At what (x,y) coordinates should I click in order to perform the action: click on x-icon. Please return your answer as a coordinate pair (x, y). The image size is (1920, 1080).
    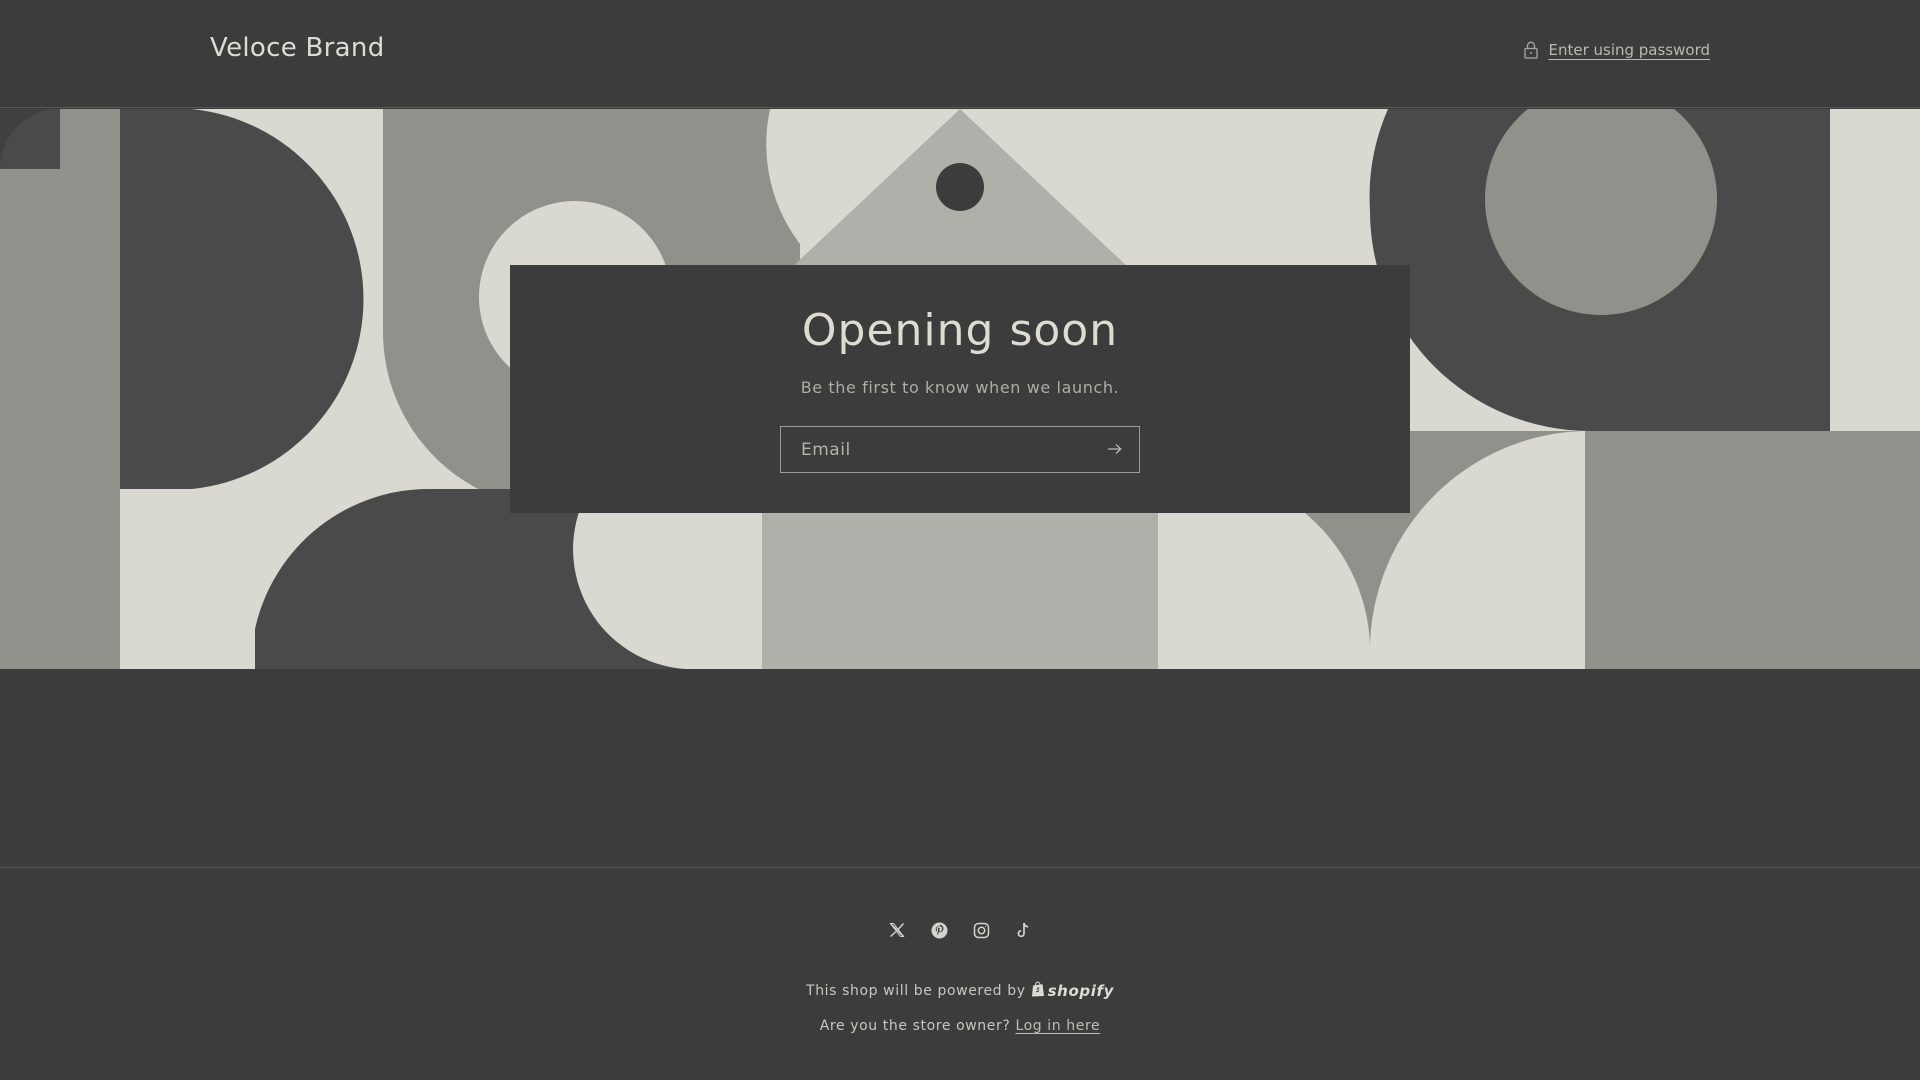
    Looking at the image, I should click on (897, 930).